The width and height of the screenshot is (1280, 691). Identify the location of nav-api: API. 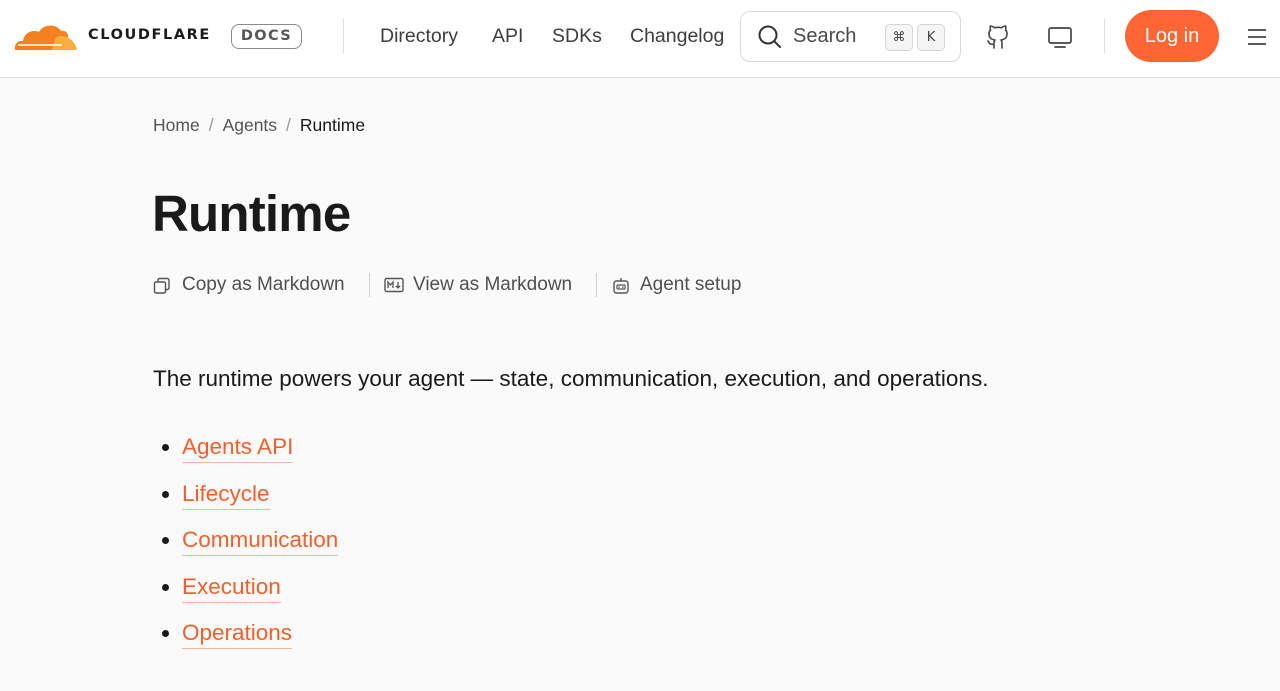
(507, 36).